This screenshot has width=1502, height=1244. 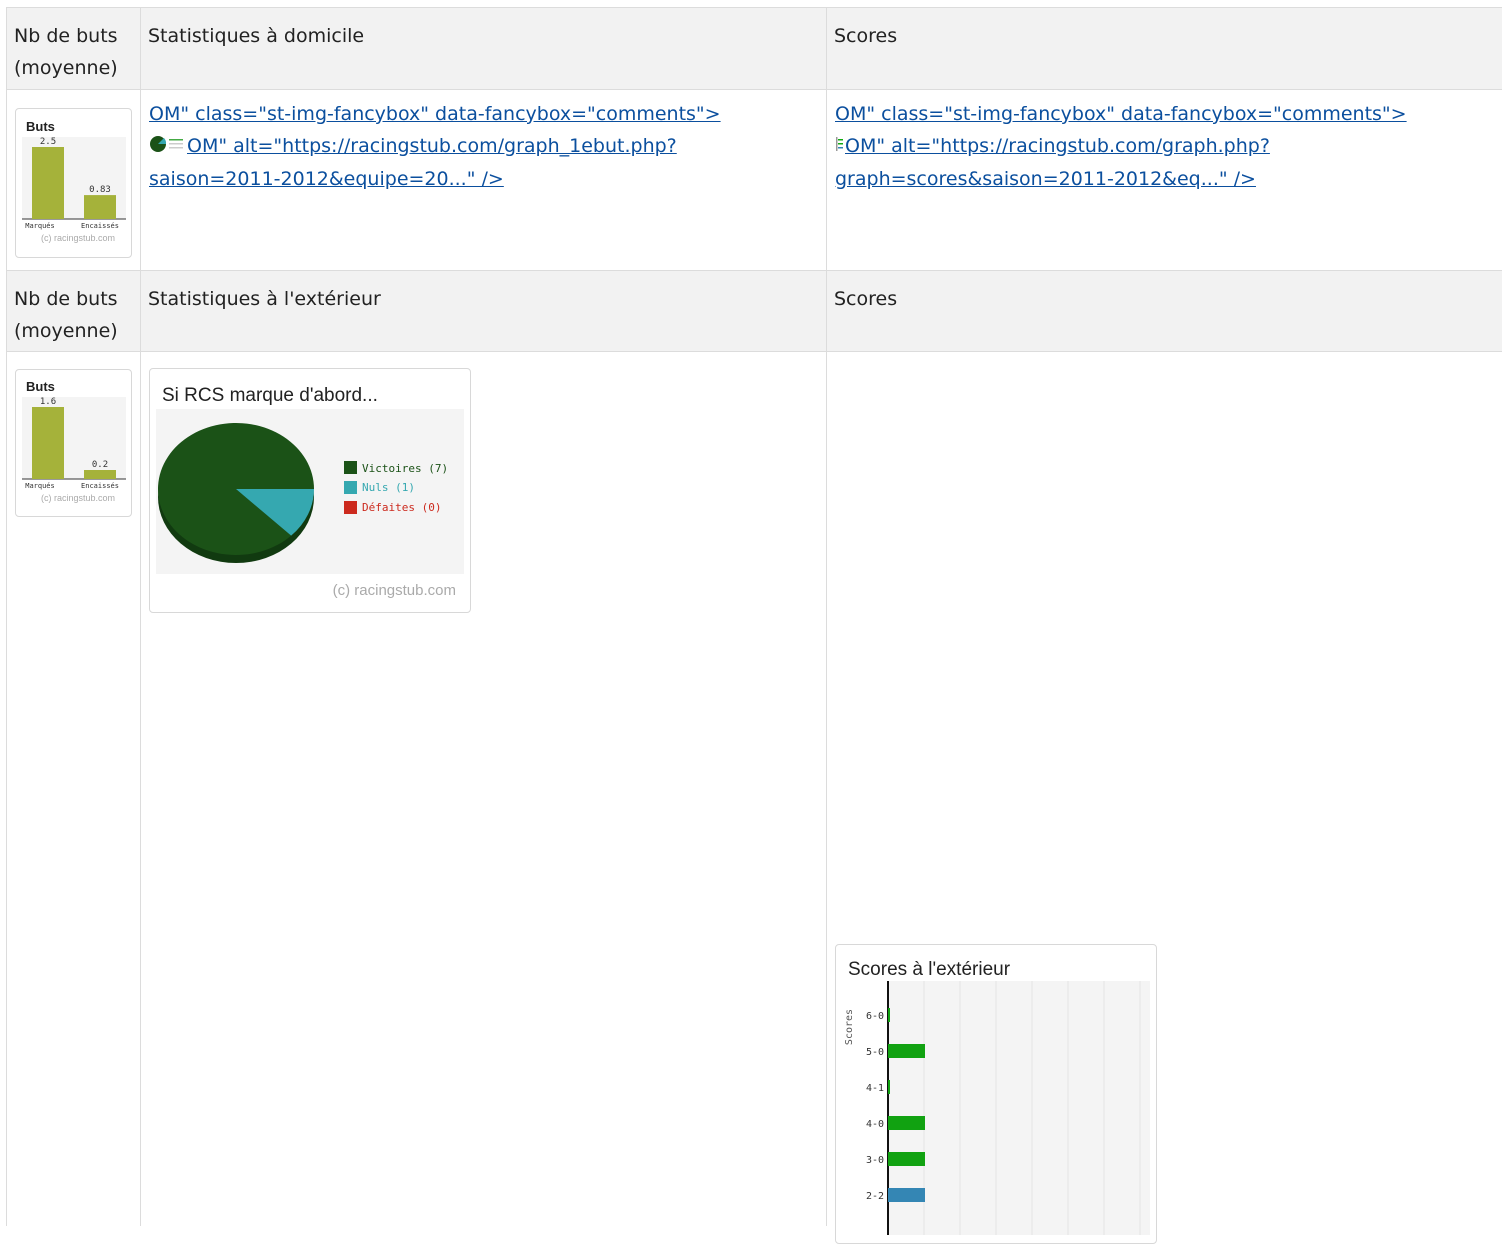 What do you see at coordinates (40, 386) in the screenshot?
I see `away-buts-title: Buts` at bounding box center [40, 386].